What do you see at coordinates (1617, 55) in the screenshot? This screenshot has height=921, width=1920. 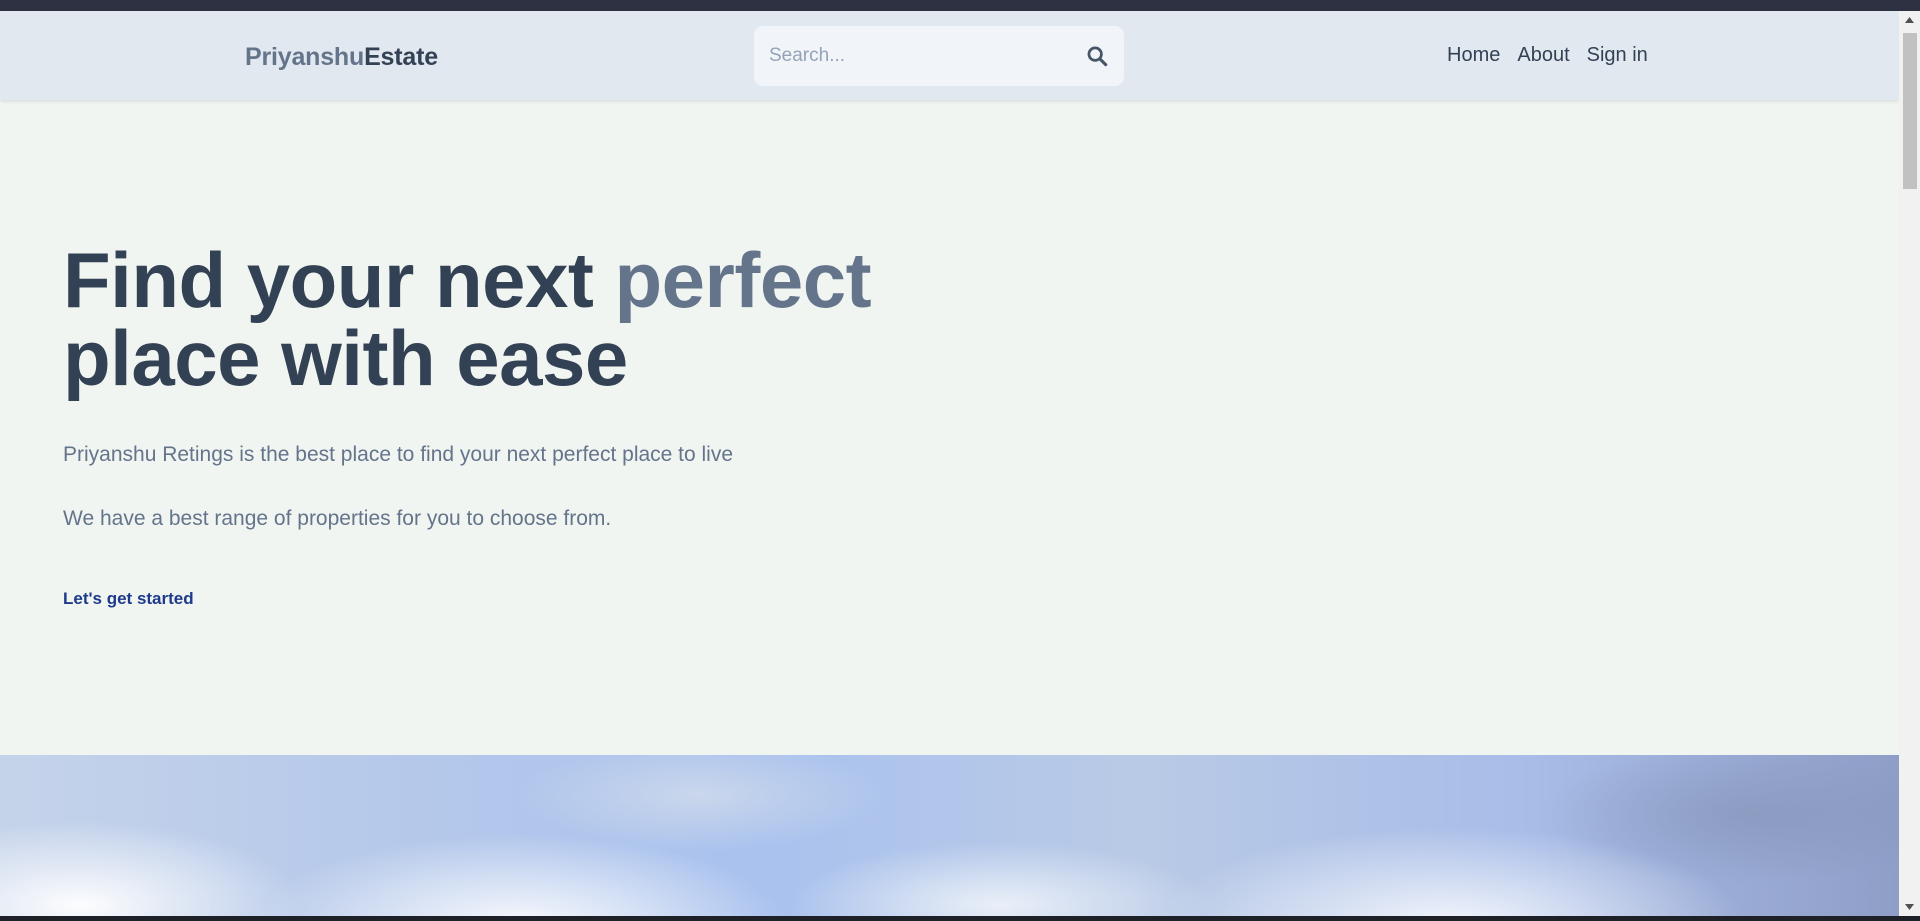 I see `nav-sign-in-link: Sign in` at bounding box center [1617, 55].